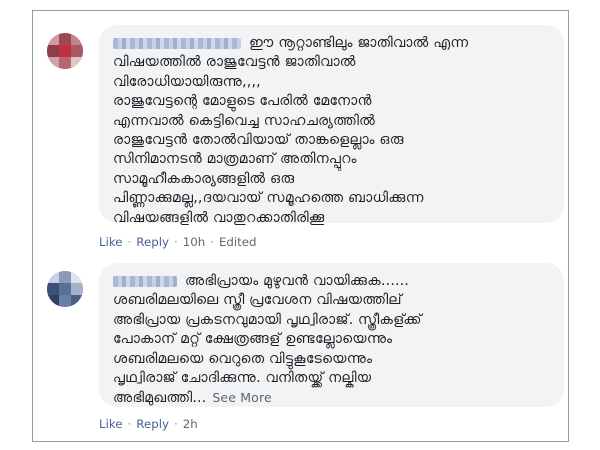  Describe the element at coordinates (192, 398) in the screenshot. I see `comment-line: അഭിമുഖത്തി... See More` at that location.